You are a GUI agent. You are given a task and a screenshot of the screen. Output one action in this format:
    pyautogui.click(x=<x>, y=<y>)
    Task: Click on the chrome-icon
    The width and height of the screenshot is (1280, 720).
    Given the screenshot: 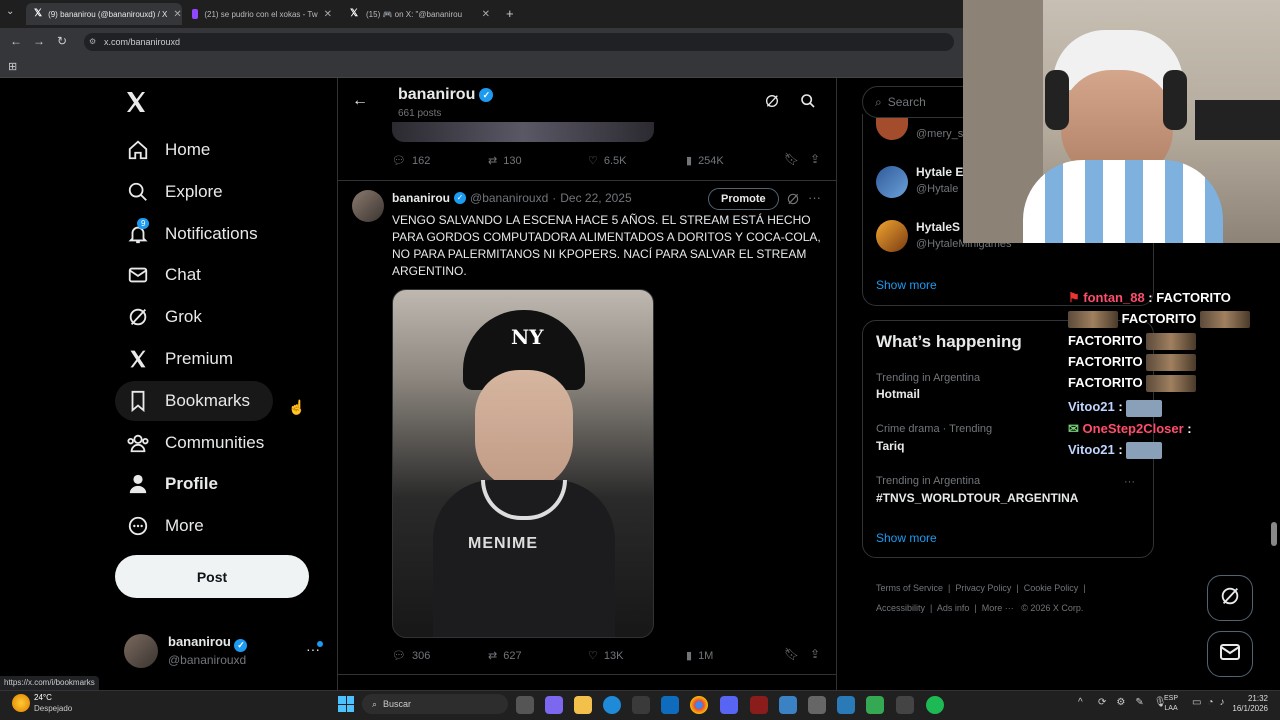 What is the action you would take?
    pyautogui.click(x=699, y=705)
    